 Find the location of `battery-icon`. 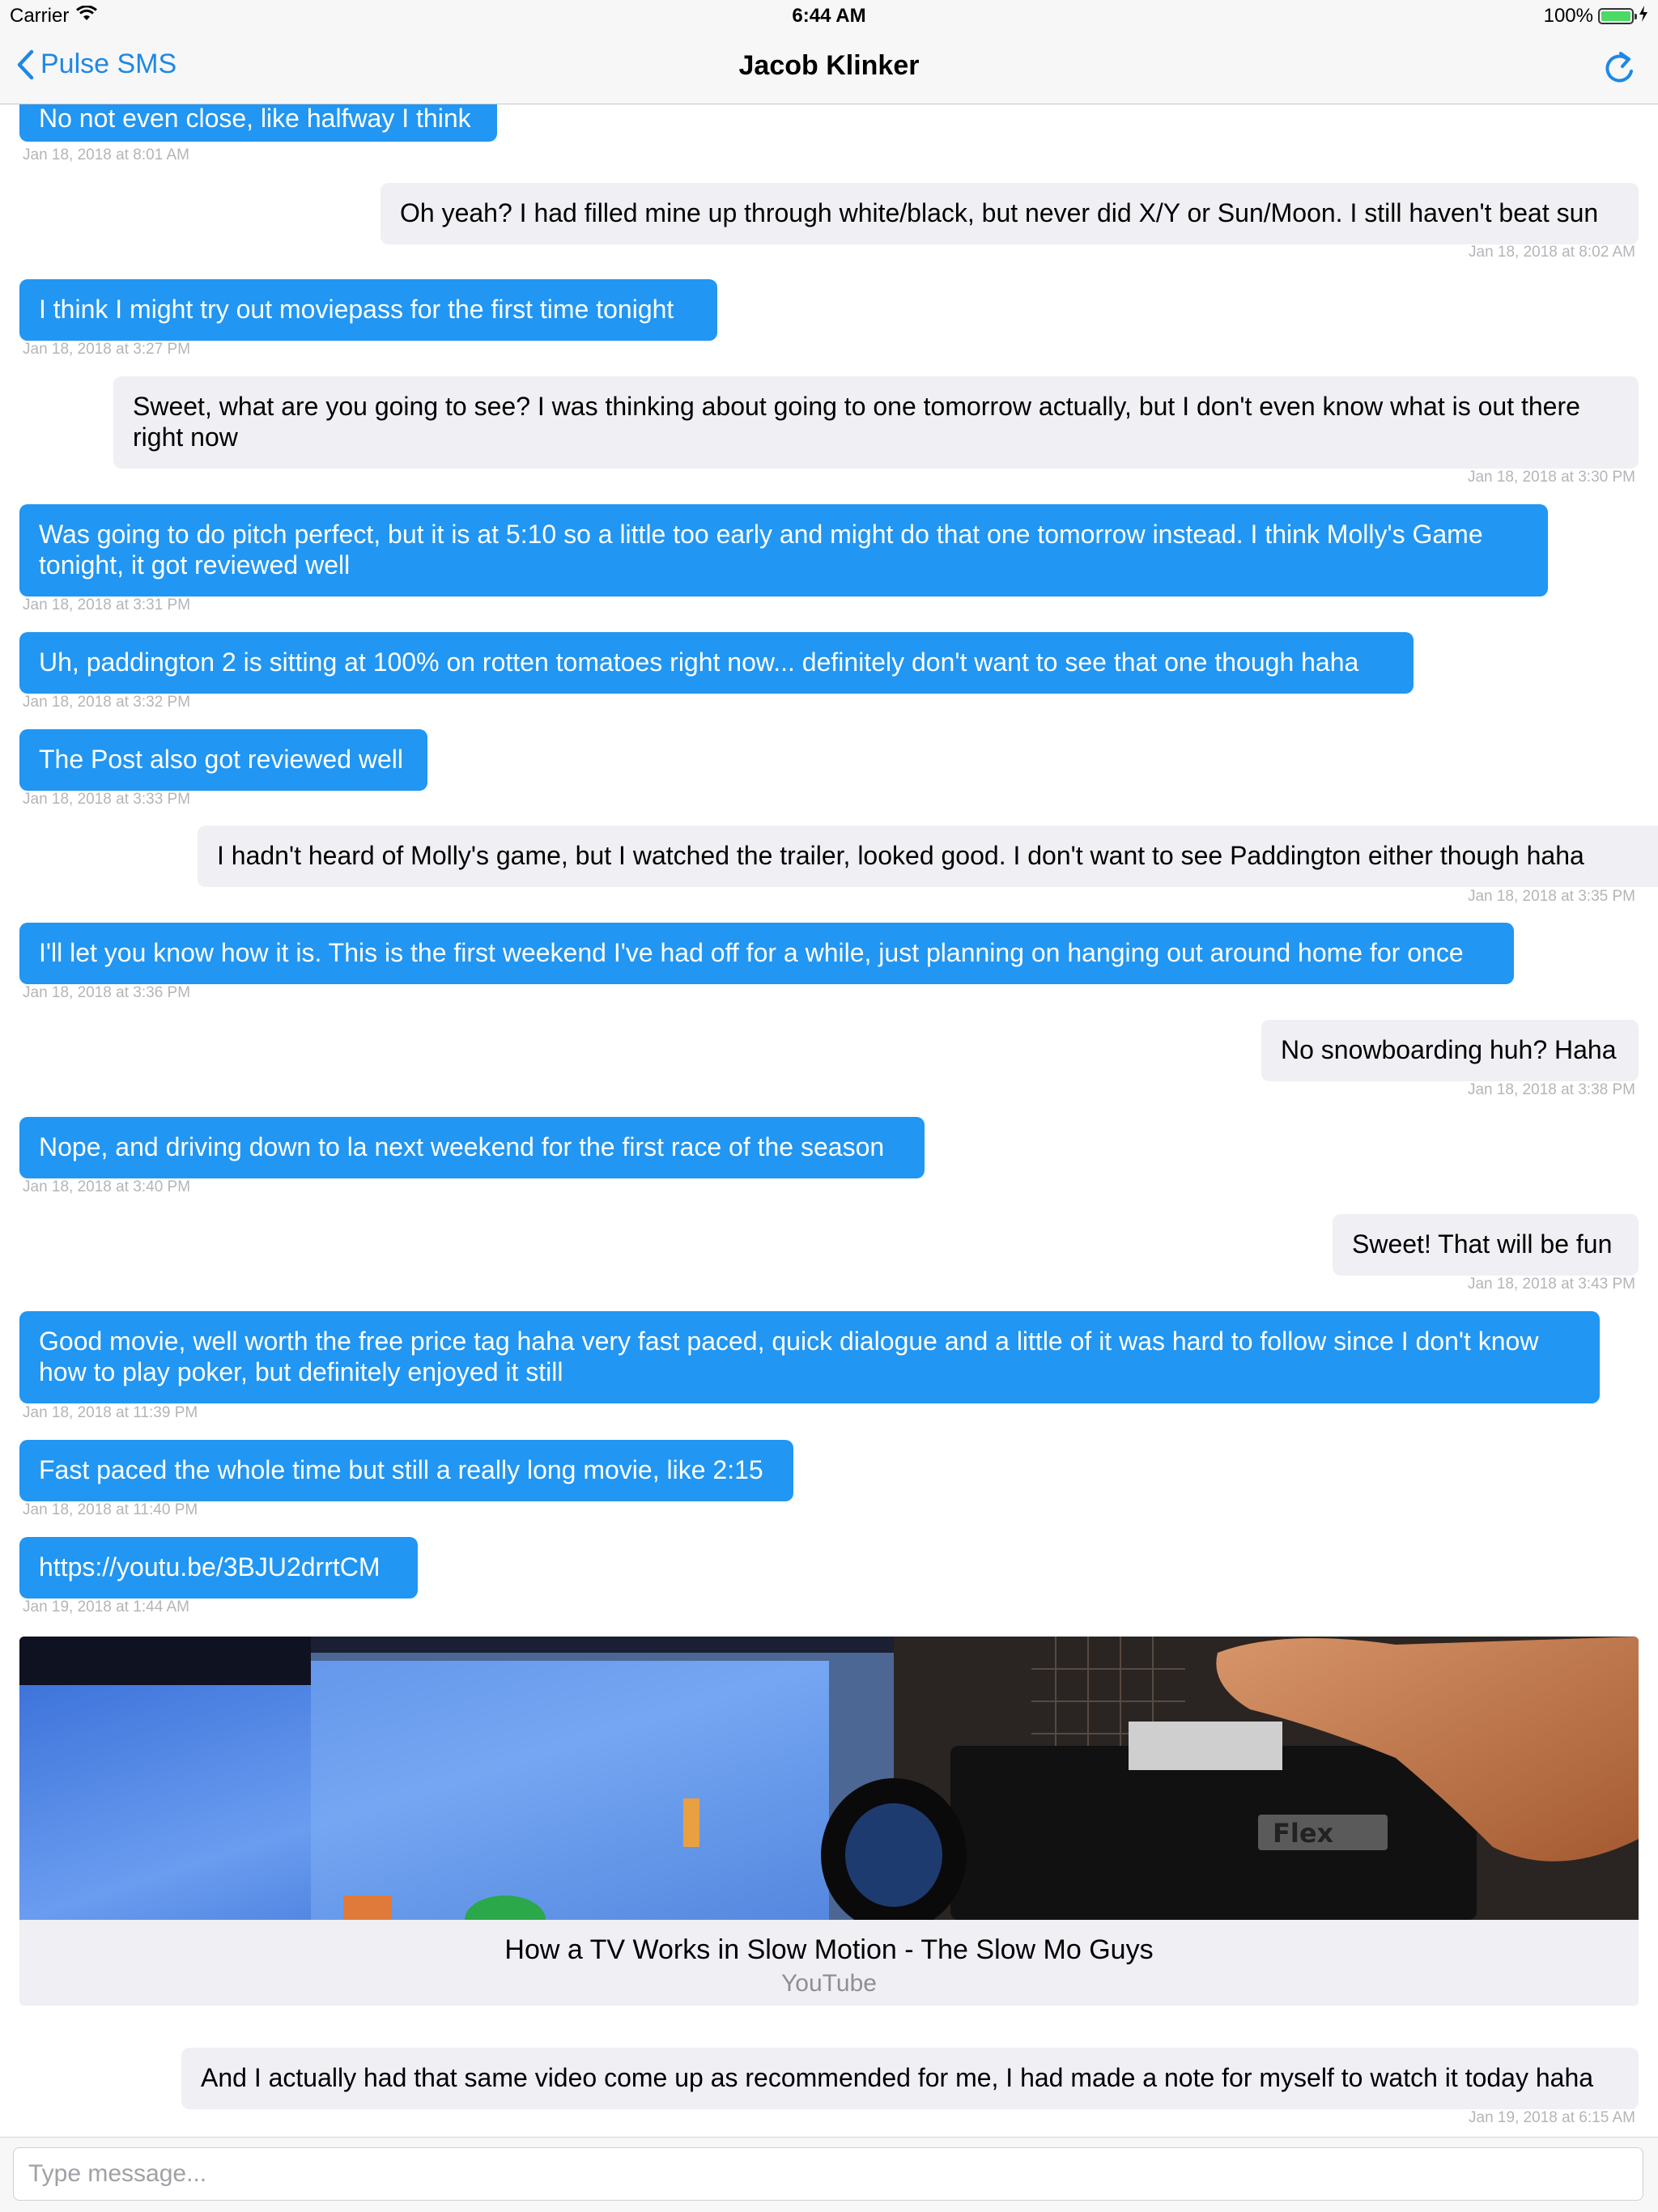

battery-icon is located at coordinates (1617, 16).